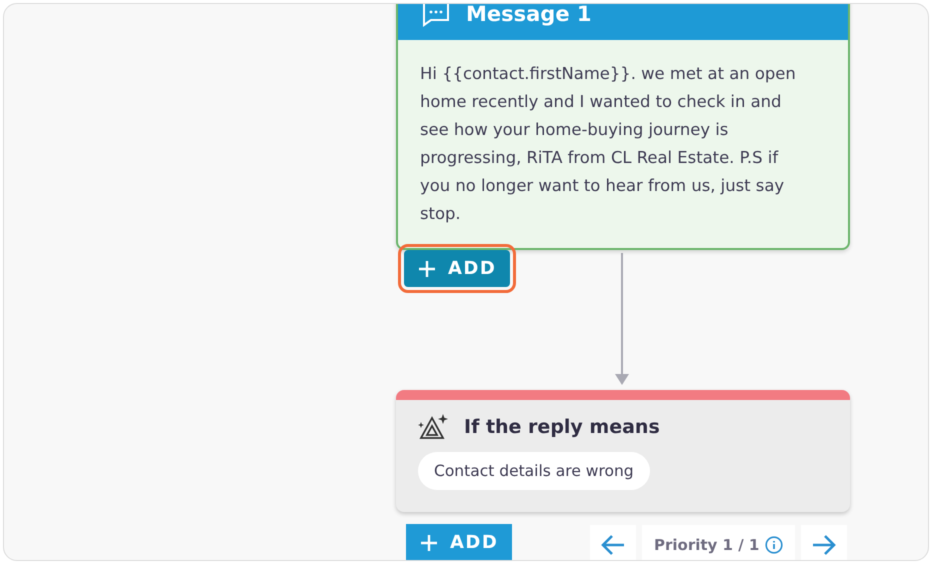 The height and width of the screenshot is (564, 932). I want to click on card-title: Message 1, so click(529, 15).